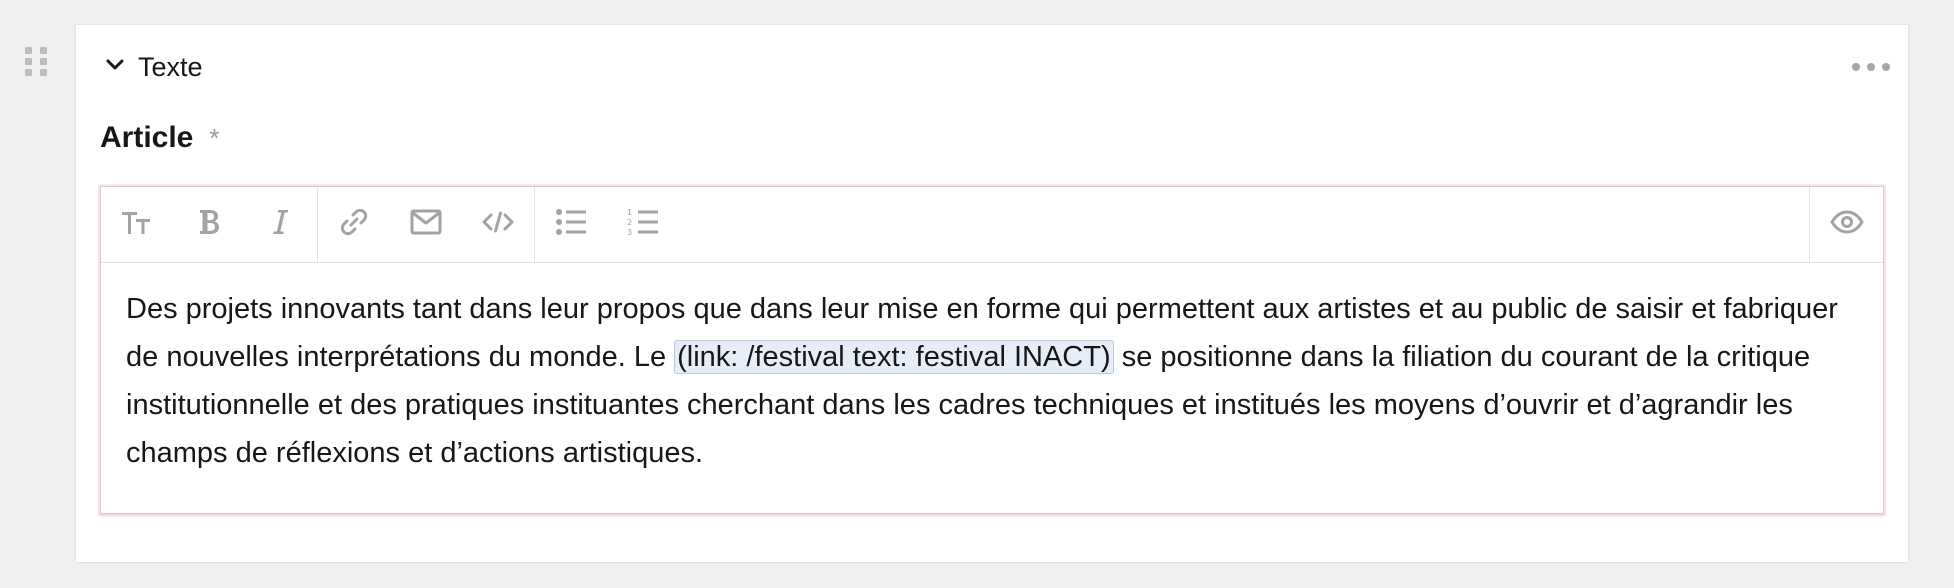 The width and height of the screenshot is (1954, 588). I want to click on toolbar-group-lists: 1 2 3, so click(607, 224).